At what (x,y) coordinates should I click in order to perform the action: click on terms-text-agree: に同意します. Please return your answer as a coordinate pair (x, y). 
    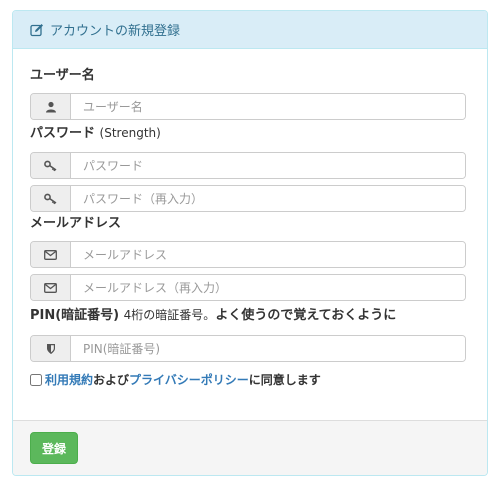
    Looking at the image, I should click on (284, 380).